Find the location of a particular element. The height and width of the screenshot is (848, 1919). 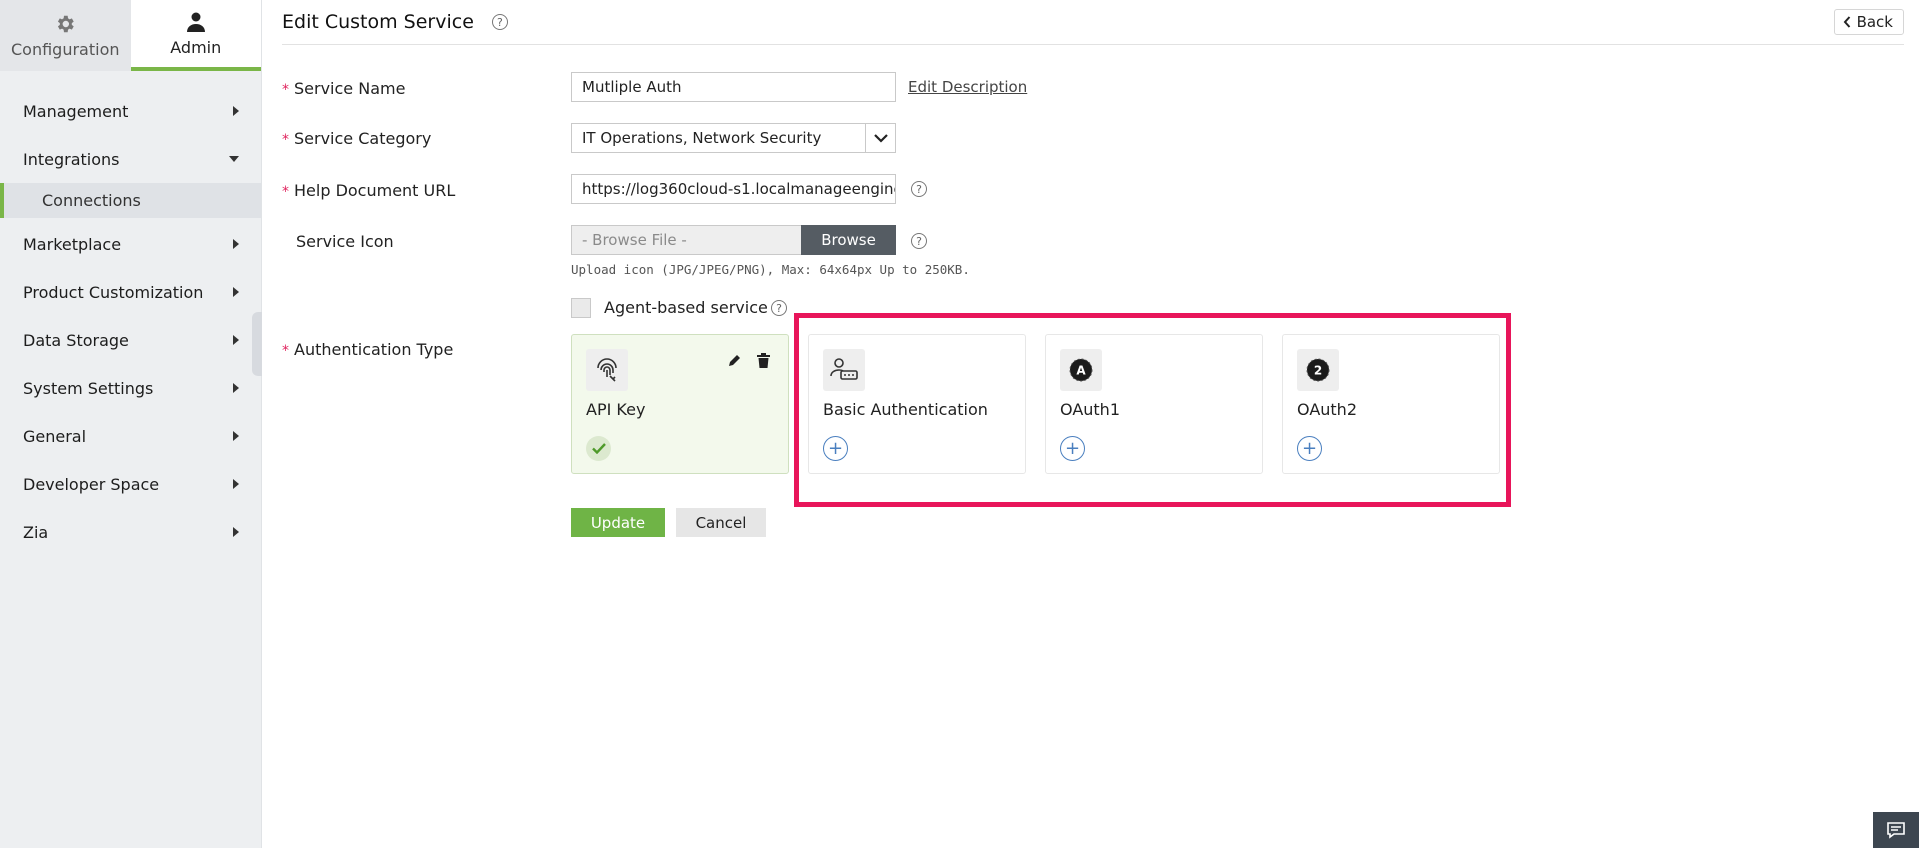

edit-description-link: Edit Description is located at coordinates (967, 87).